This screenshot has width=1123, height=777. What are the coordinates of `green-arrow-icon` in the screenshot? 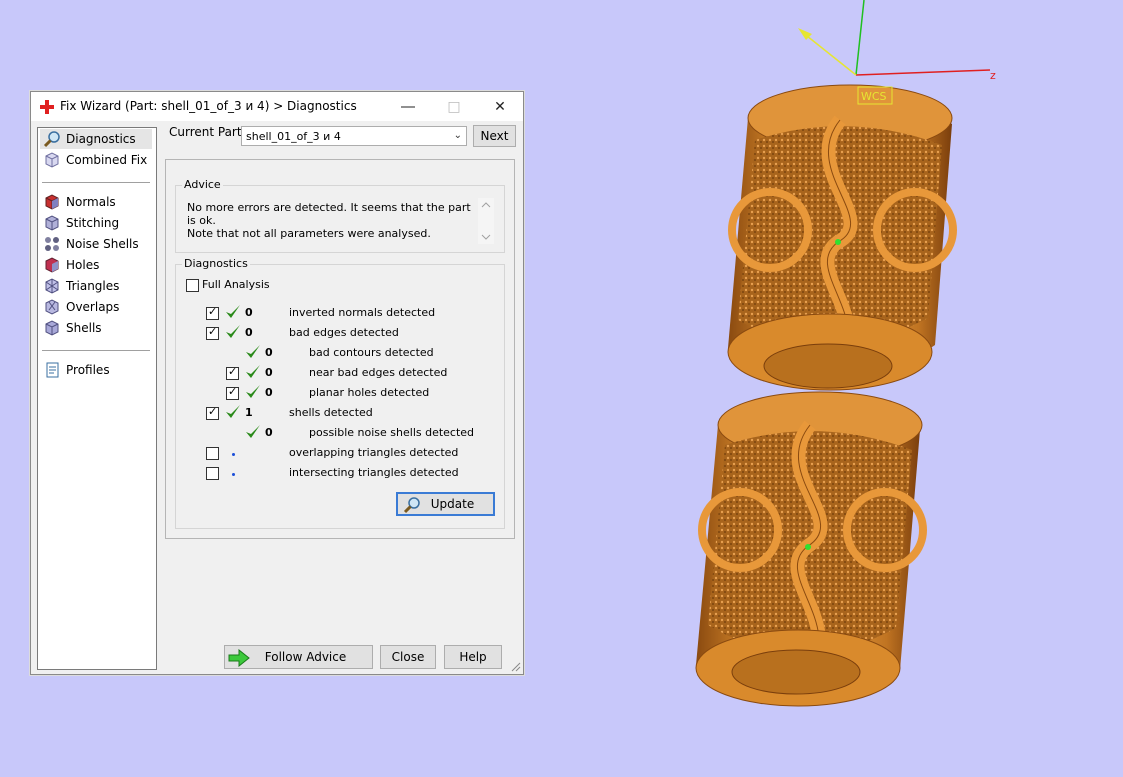 It's located at (239, 658).